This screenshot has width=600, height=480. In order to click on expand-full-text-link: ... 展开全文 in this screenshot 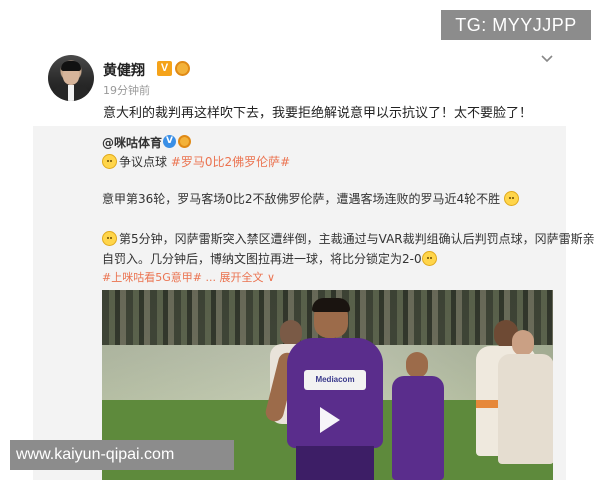, I will do `click(234, 277)`.